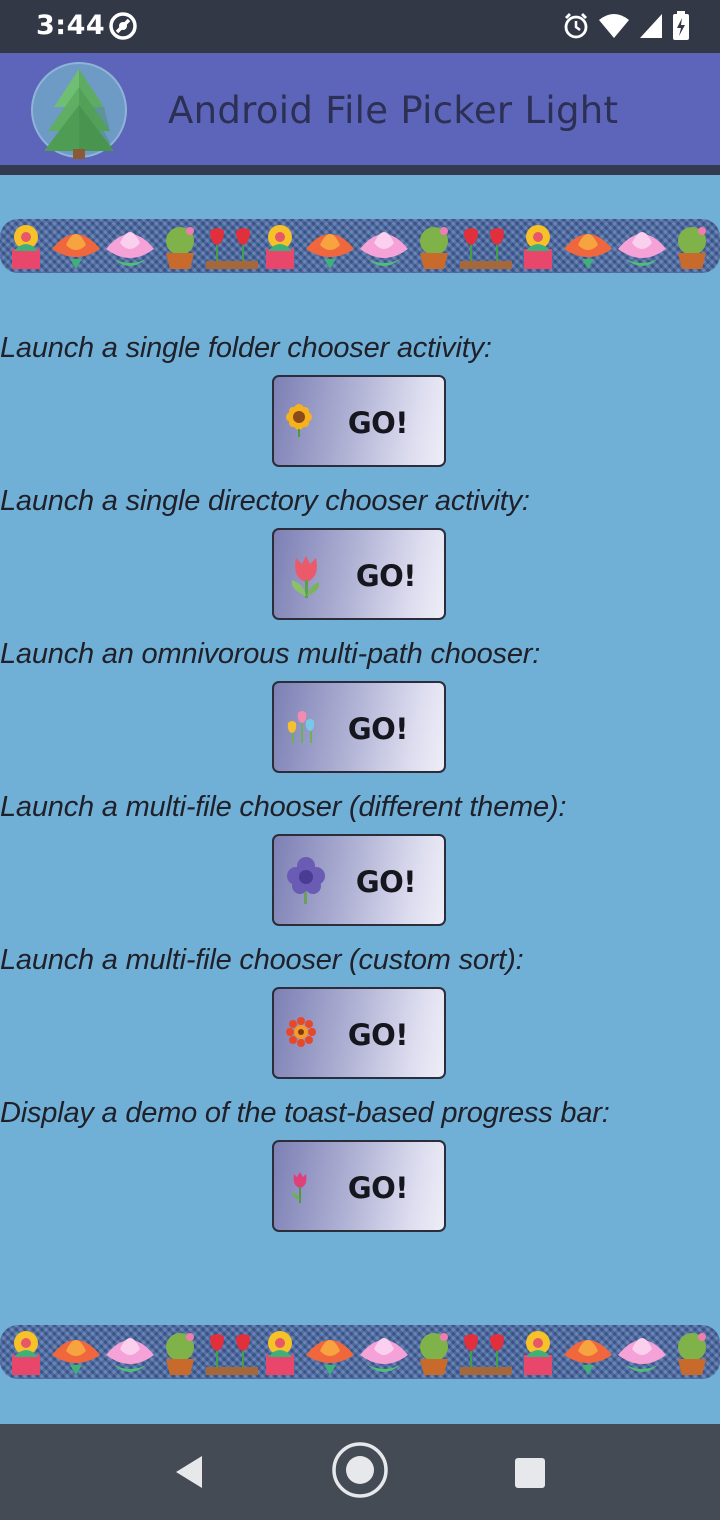  Describe the element at coordinates (393, 110) in the screenshot. I see `app-title: Android File Picker Light` at that location.